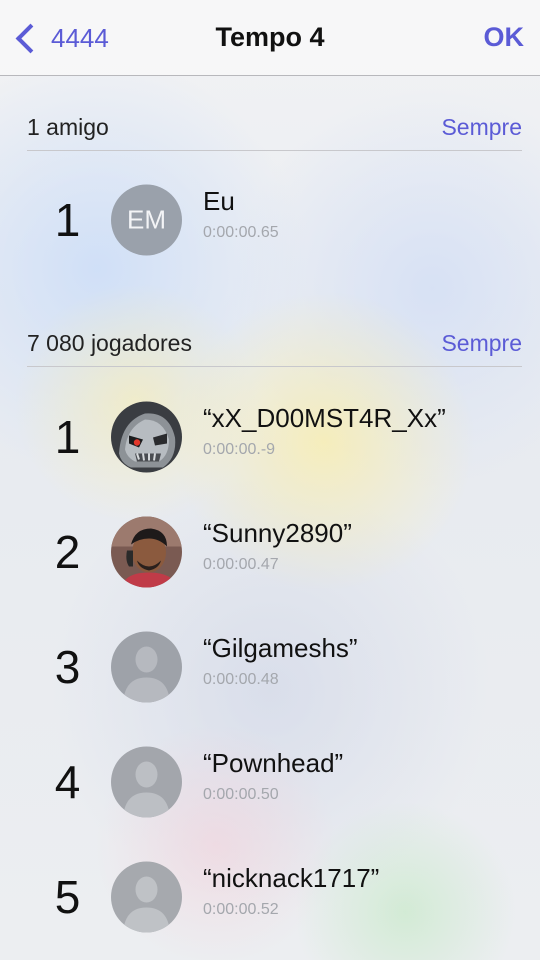 Image resolution: width=540 pixels, height=960 pixels. I want to click on skull-avatar-image, so click(146, 437).